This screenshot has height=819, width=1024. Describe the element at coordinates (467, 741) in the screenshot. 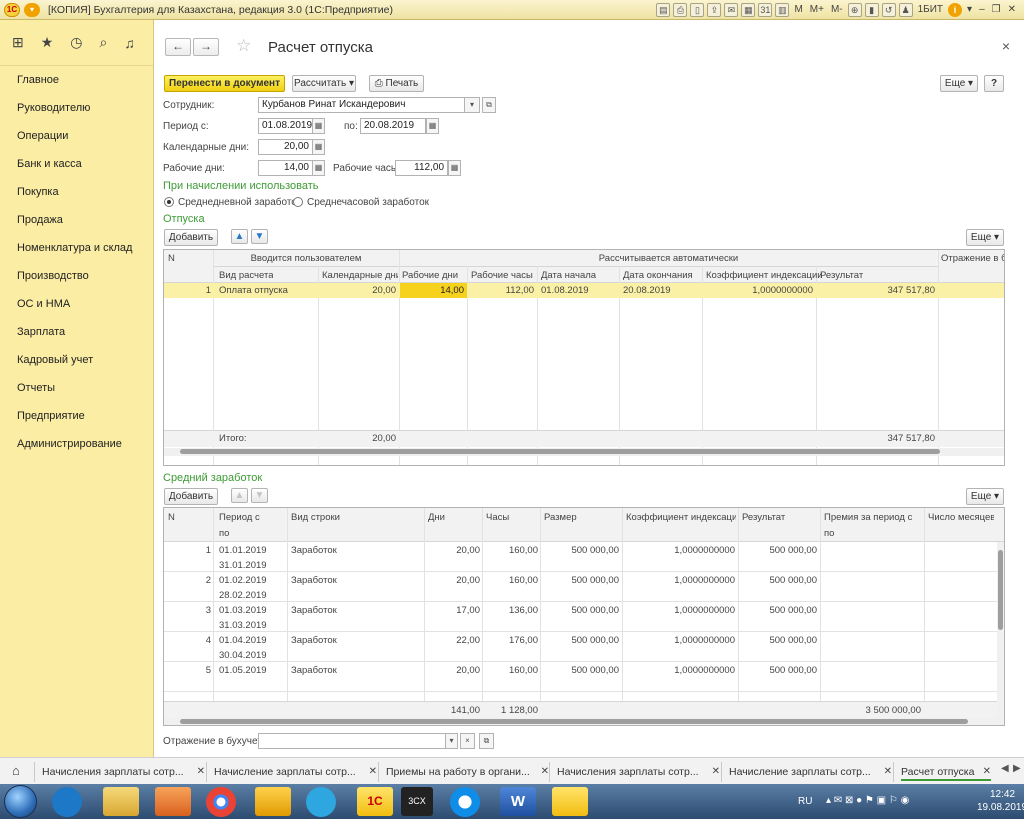

I see `accounting-clear-icon: ×` at that location.